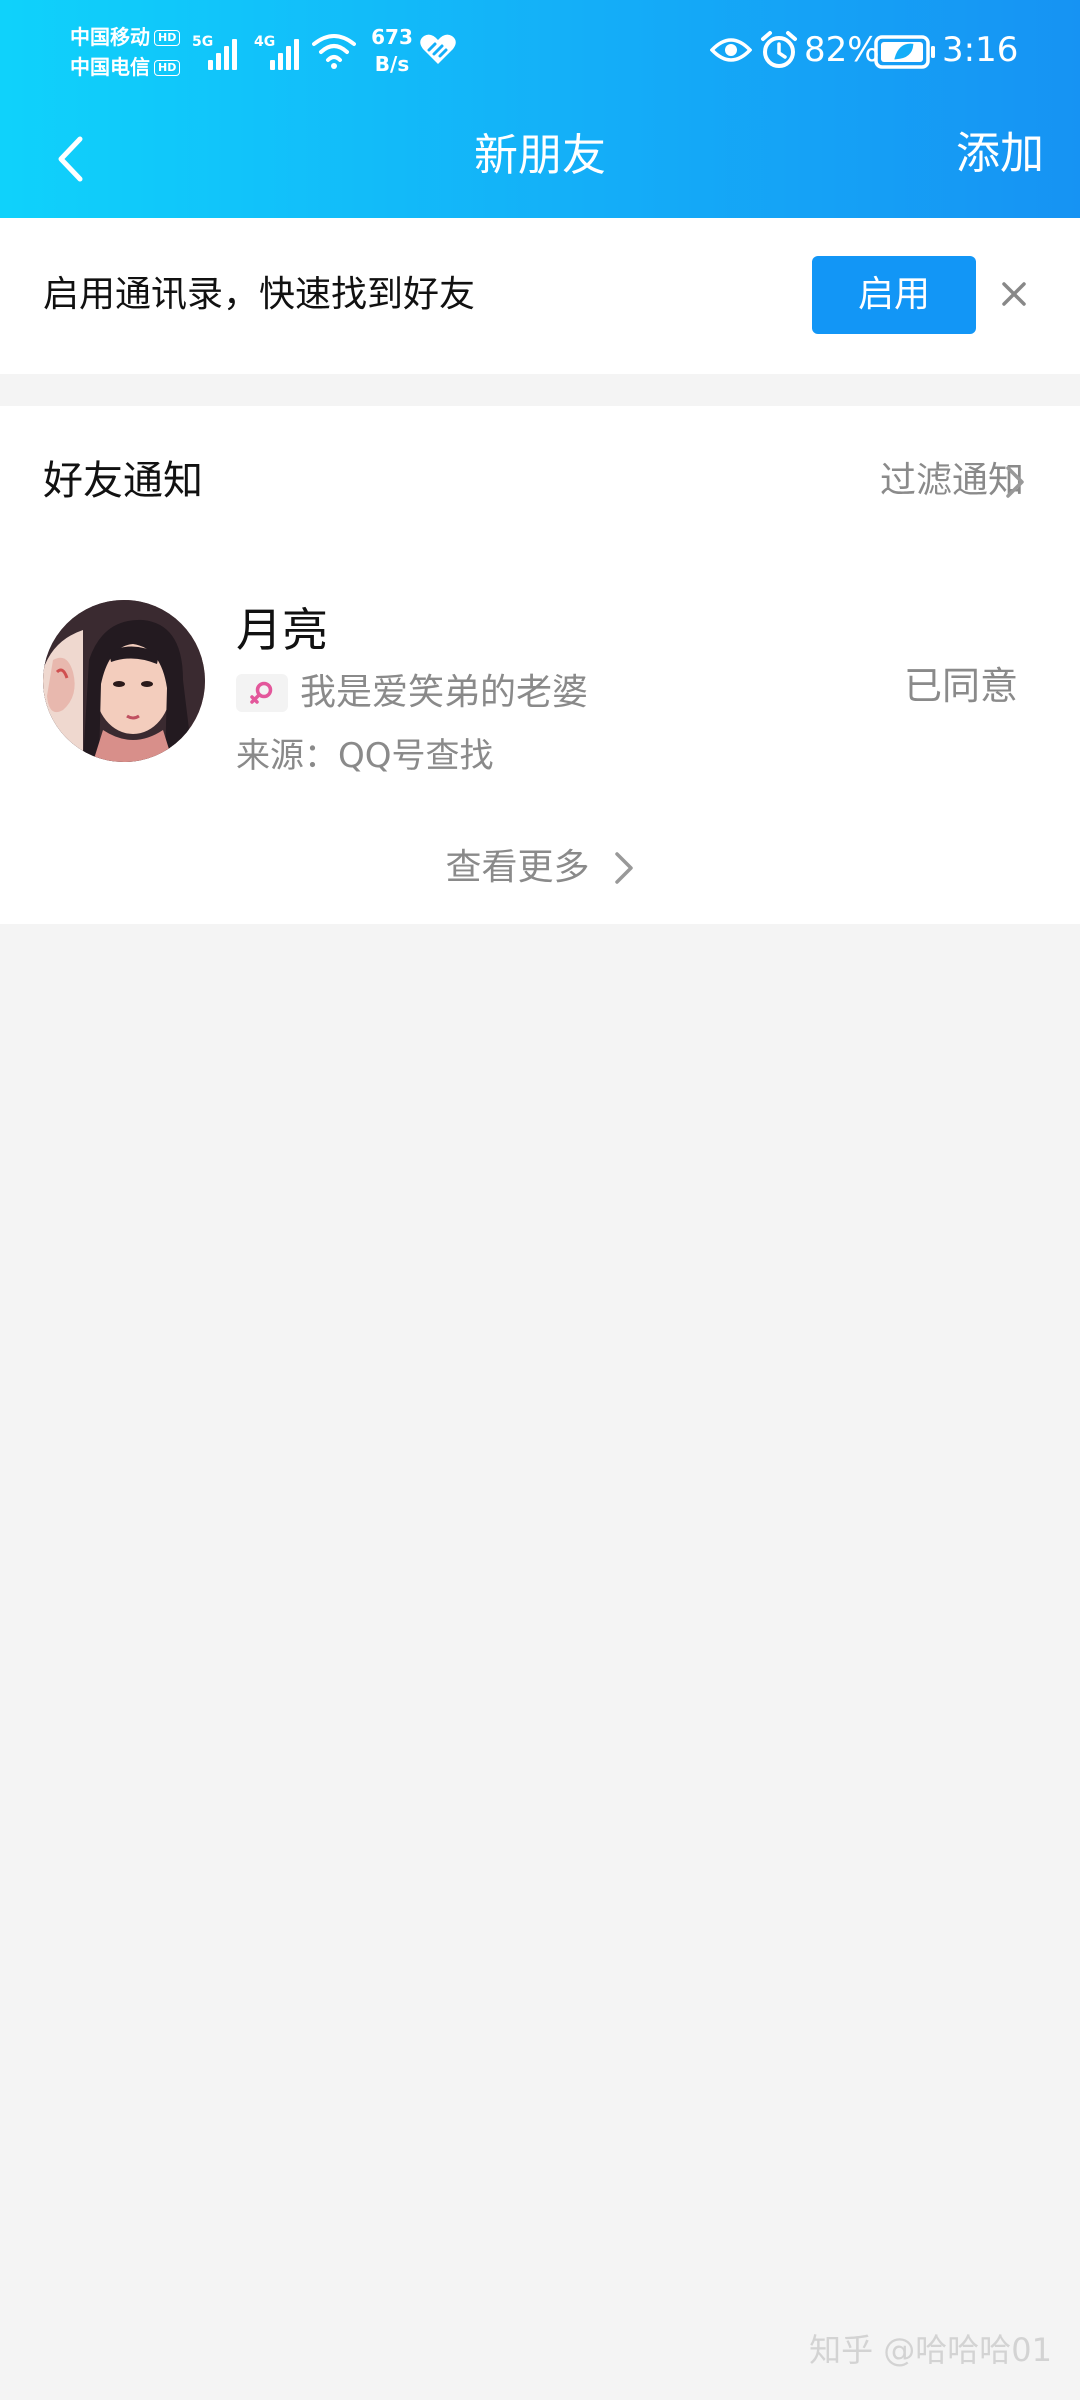  I want to click on nav-bar: 新朋友 添加, so click(540, 161).